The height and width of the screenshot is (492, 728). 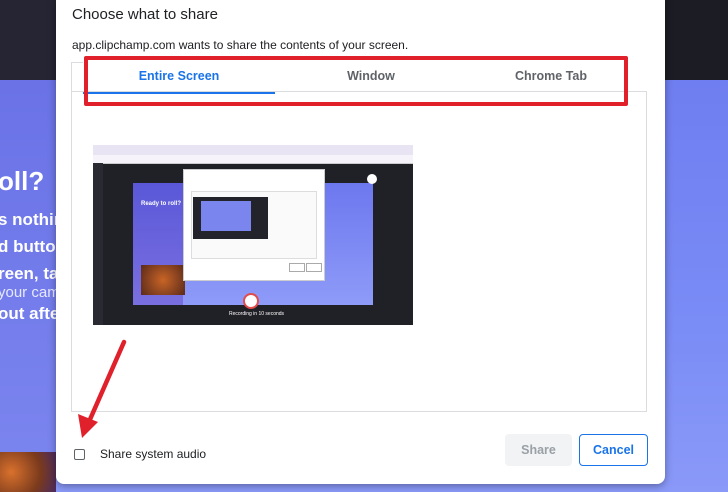 I want to click on thumb-footer-text: Recording in 10 seconds, so click(x=257, y=314).